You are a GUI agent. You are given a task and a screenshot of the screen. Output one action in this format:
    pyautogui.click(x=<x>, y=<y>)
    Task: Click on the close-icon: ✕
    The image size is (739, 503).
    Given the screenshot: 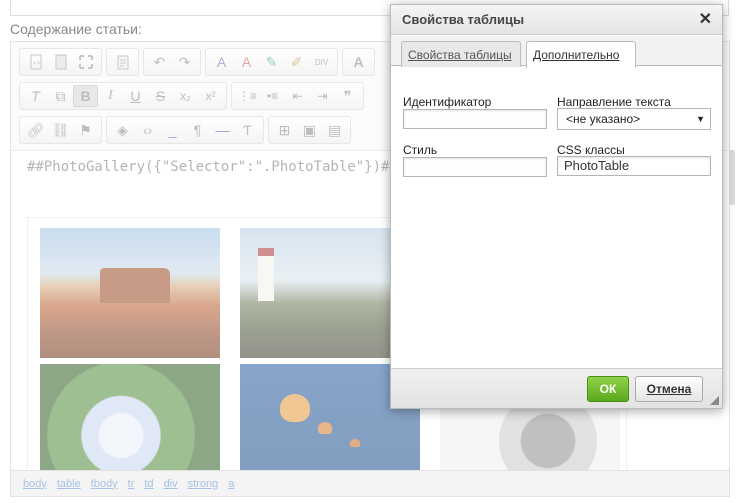 What is the action you would take?
    pyautogui.click(x=705, y=20)
    